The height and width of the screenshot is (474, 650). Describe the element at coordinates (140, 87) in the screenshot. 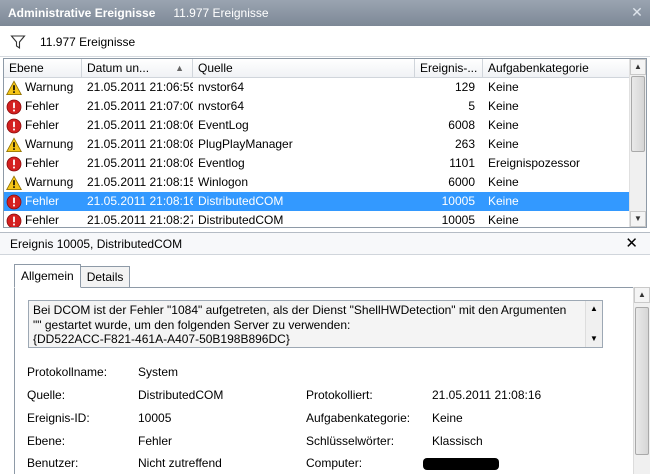

I see `cell-date: 21.05.2011 21:06:59` at that location.